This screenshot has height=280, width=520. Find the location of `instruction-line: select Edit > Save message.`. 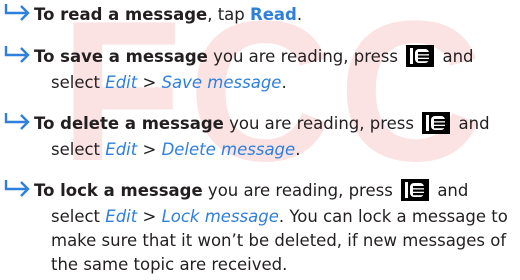

instruction-line: select Edit > Save message. is located at coordinates (169, 82).